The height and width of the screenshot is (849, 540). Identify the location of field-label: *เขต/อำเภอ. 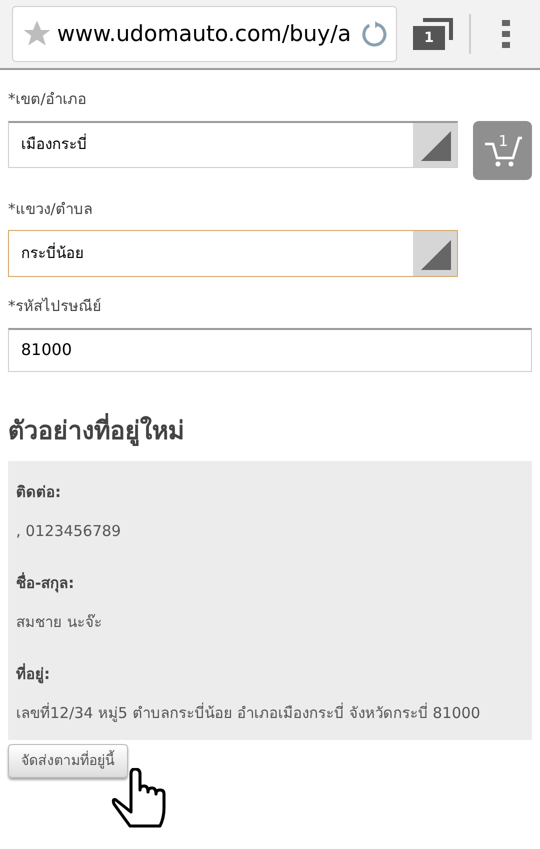
(48, 99).